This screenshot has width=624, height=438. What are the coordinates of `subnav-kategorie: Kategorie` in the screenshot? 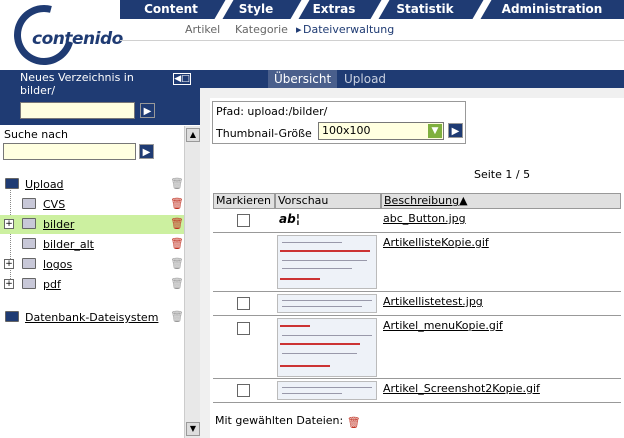 It's located at (261, 29).